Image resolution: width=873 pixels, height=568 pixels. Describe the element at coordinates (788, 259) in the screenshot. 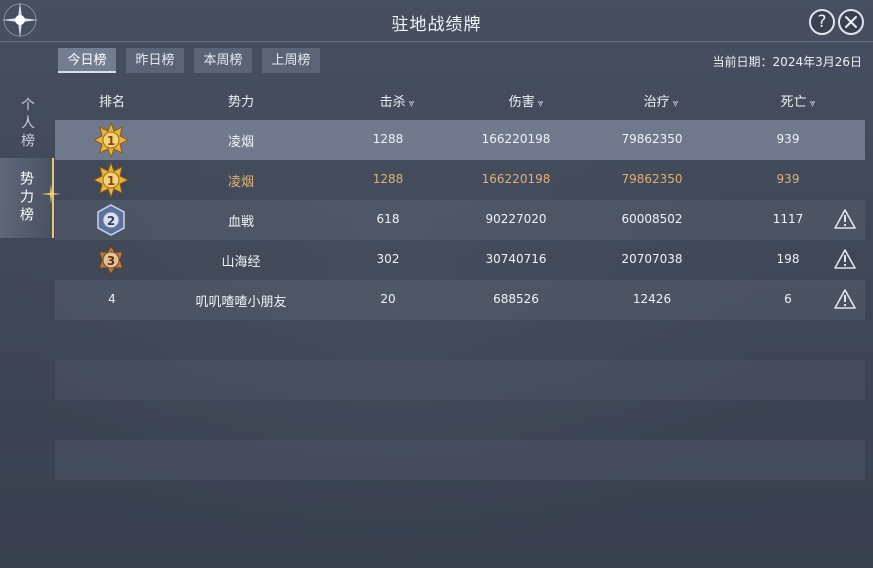

I see `deaths-value: 198` at that location.